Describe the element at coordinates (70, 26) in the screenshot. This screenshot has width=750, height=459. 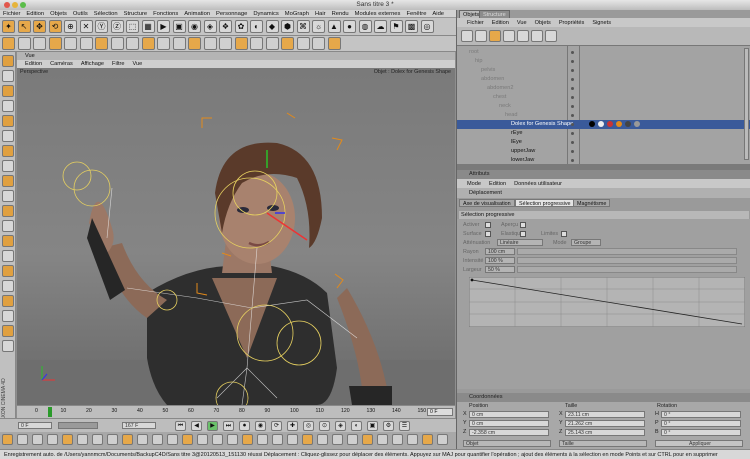
I see `toolbar-tool-icon: ⊕` at that location.